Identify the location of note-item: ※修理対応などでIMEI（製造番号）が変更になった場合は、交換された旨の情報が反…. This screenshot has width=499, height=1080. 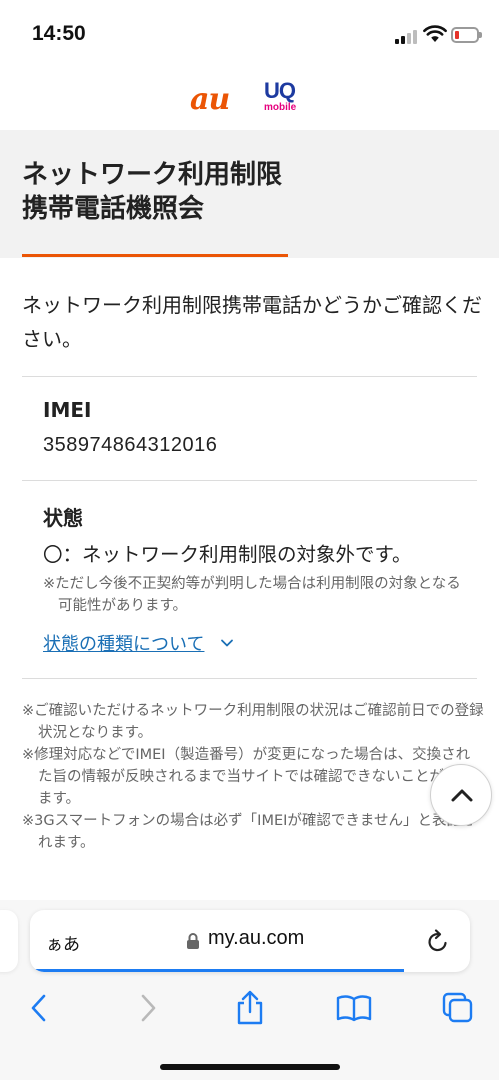
(247, 777).